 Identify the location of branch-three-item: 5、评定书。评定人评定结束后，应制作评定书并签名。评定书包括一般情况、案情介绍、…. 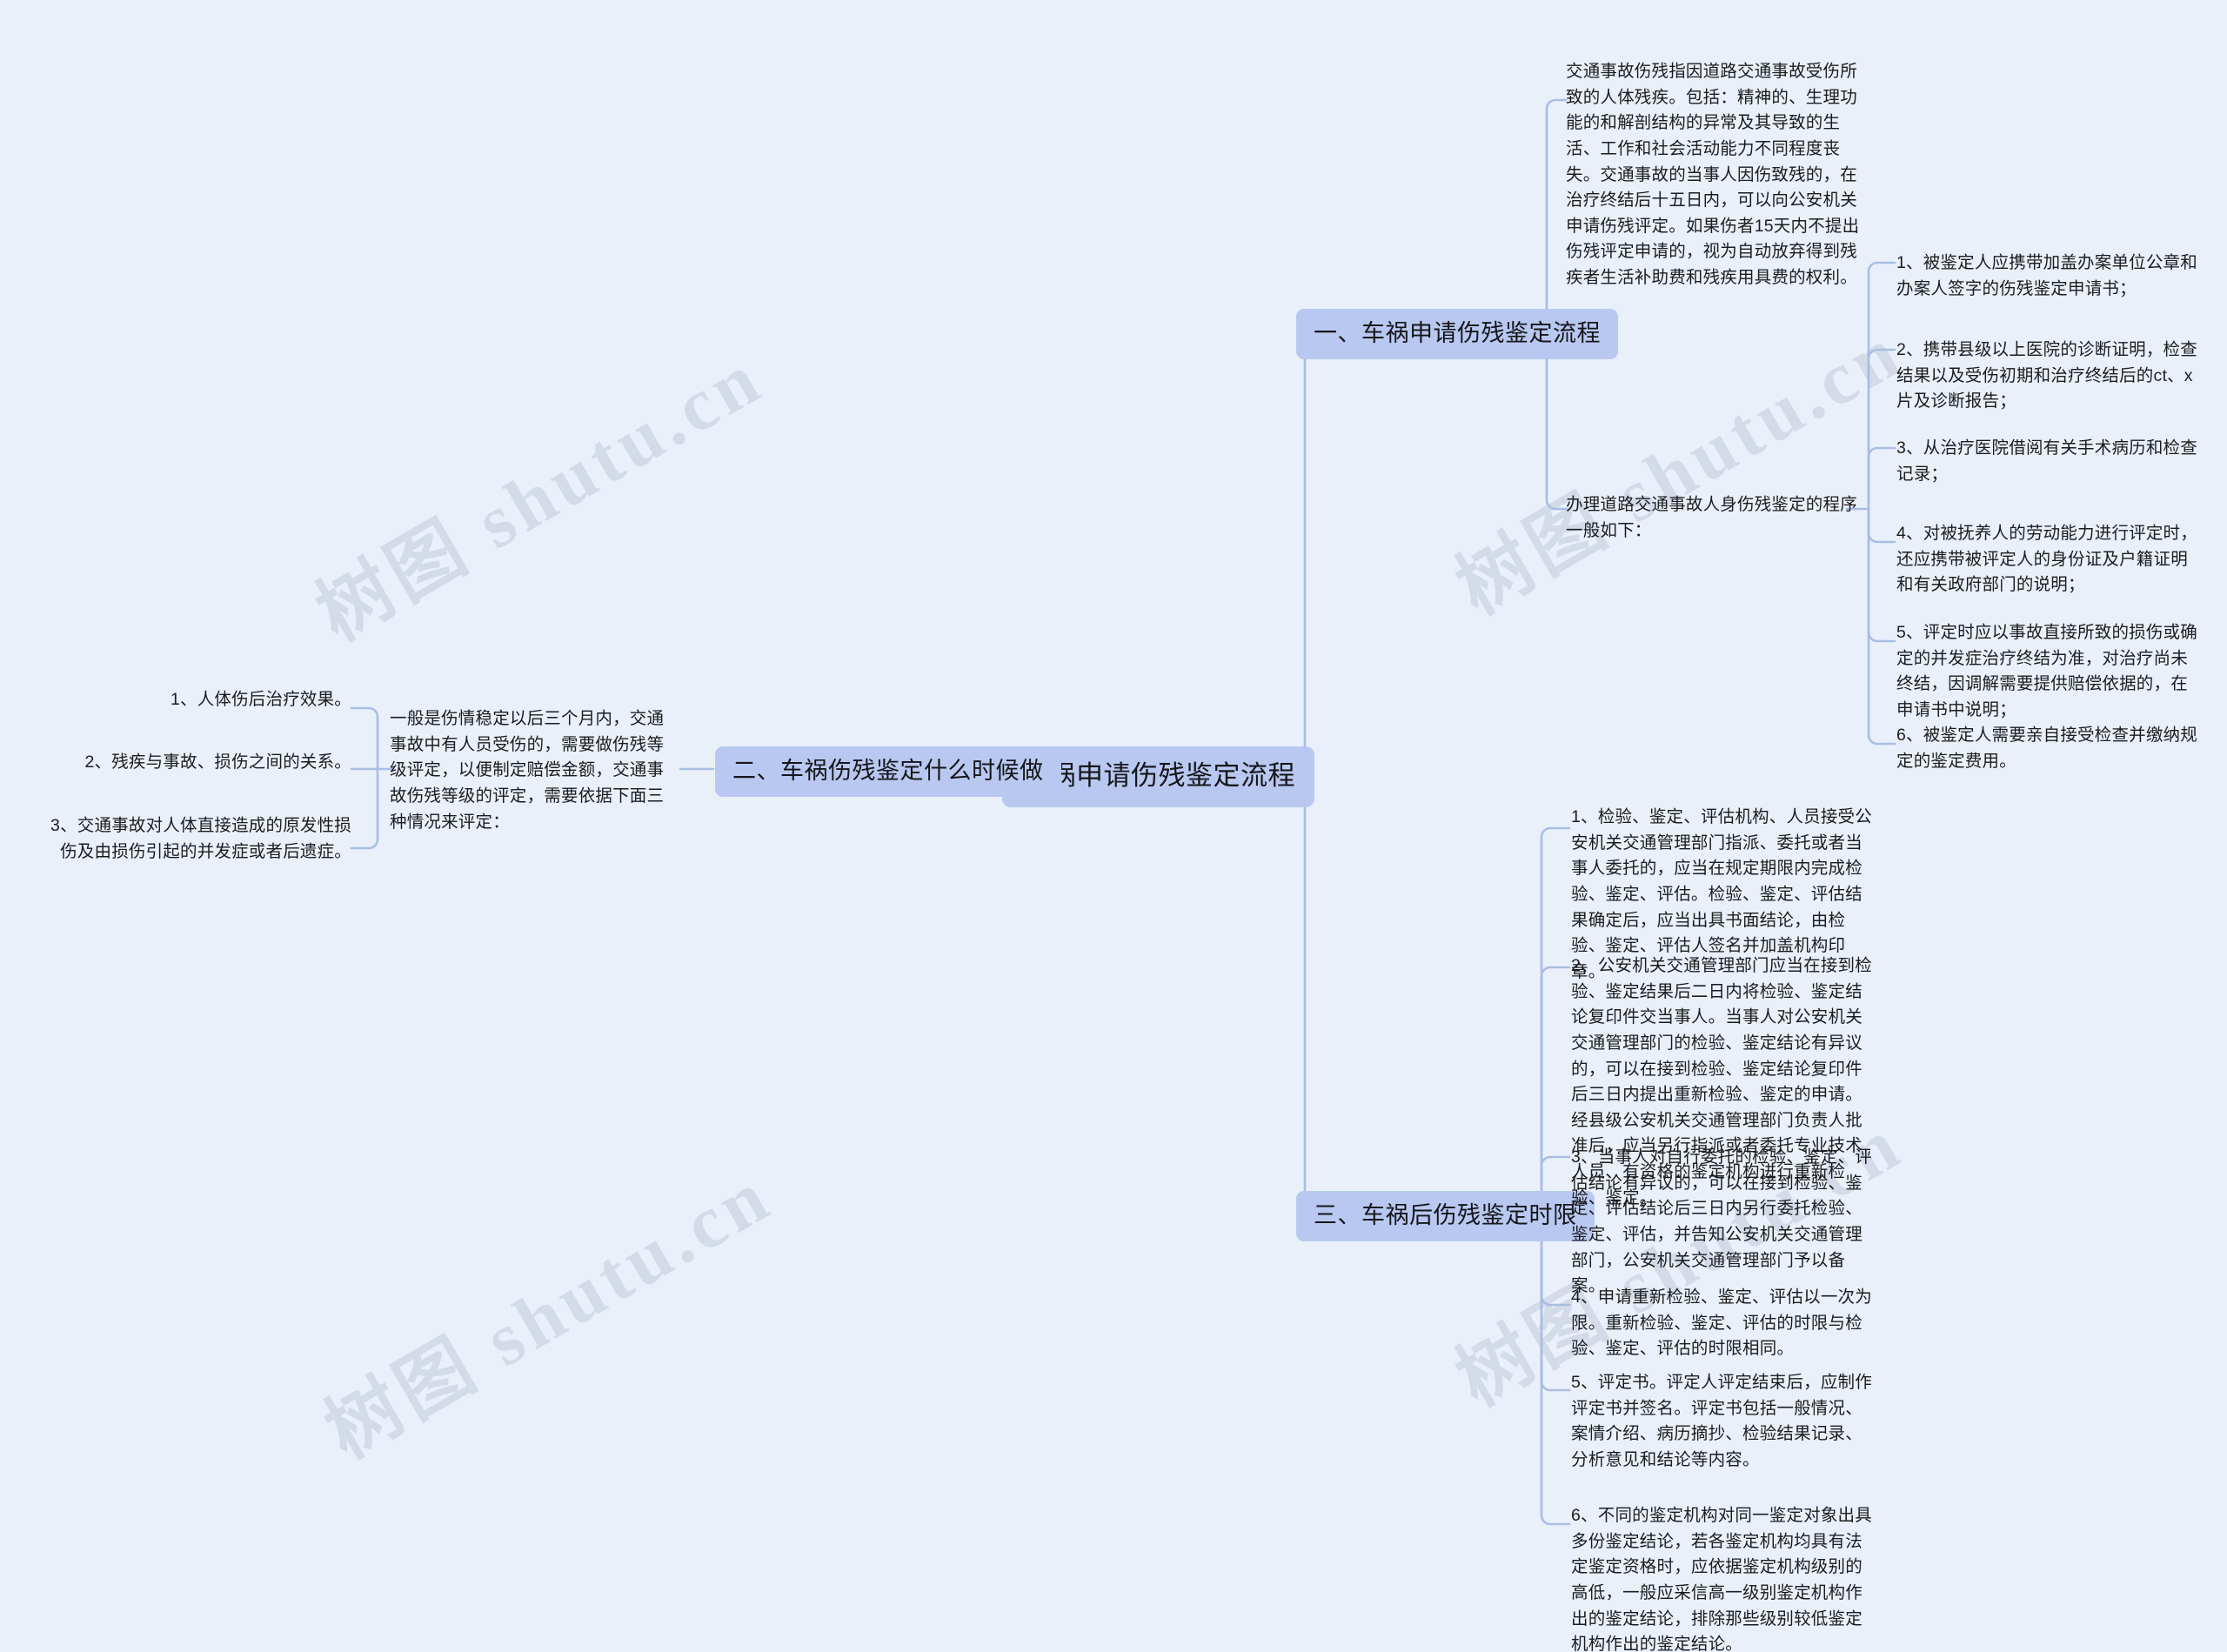
(1721, 1421).